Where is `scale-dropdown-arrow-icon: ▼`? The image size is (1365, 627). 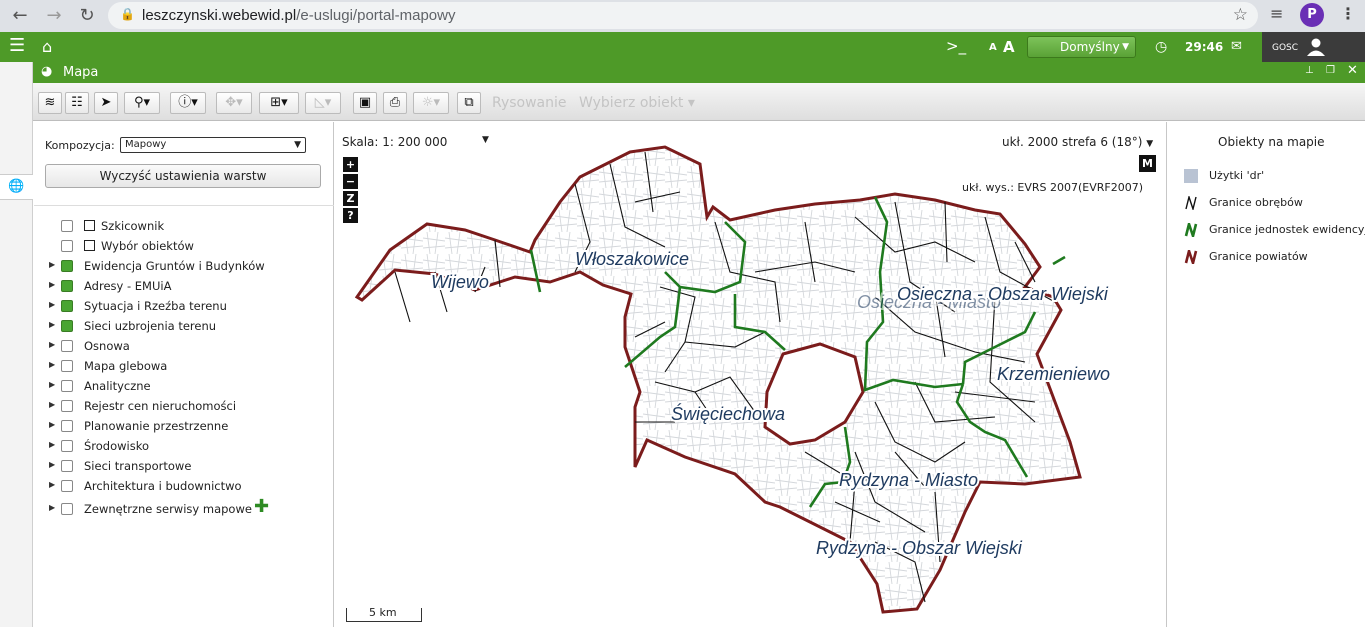
scale-dropdown-arrow-icon: ▼ is located at coordinates (485, 140).